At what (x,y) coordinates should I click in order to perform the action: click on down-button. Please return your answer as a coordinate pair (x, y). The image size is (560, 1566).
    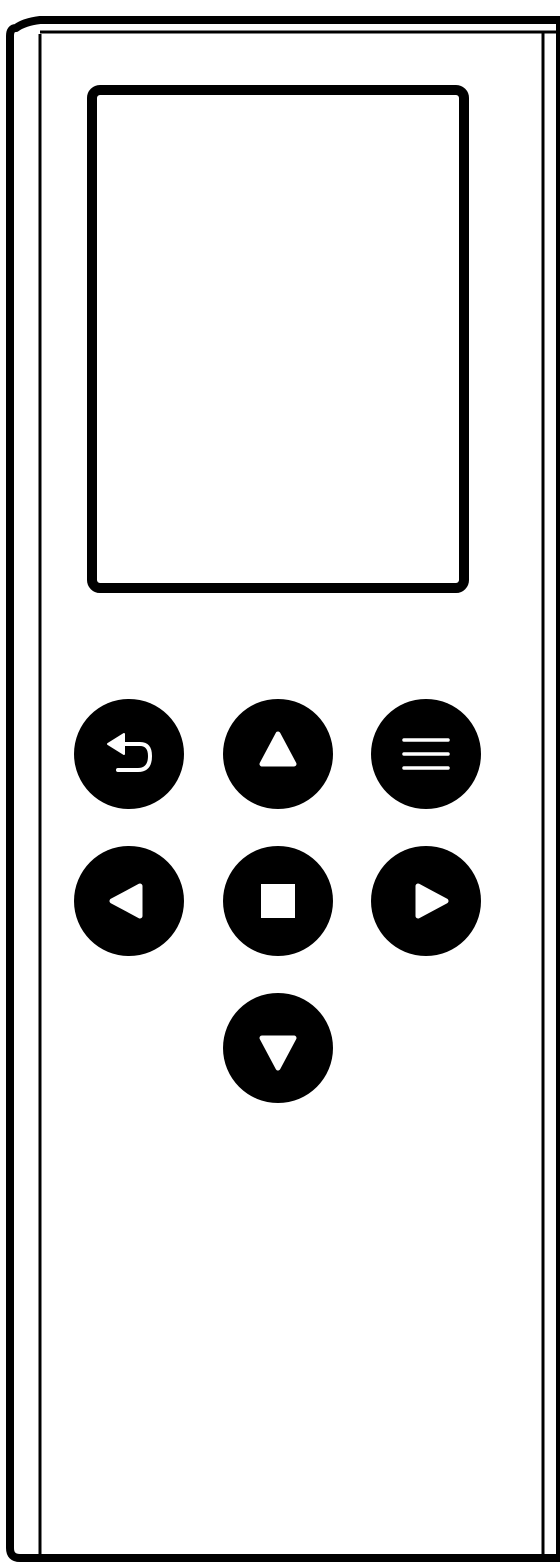
    Looking at the image, I should click on (278, 1048).